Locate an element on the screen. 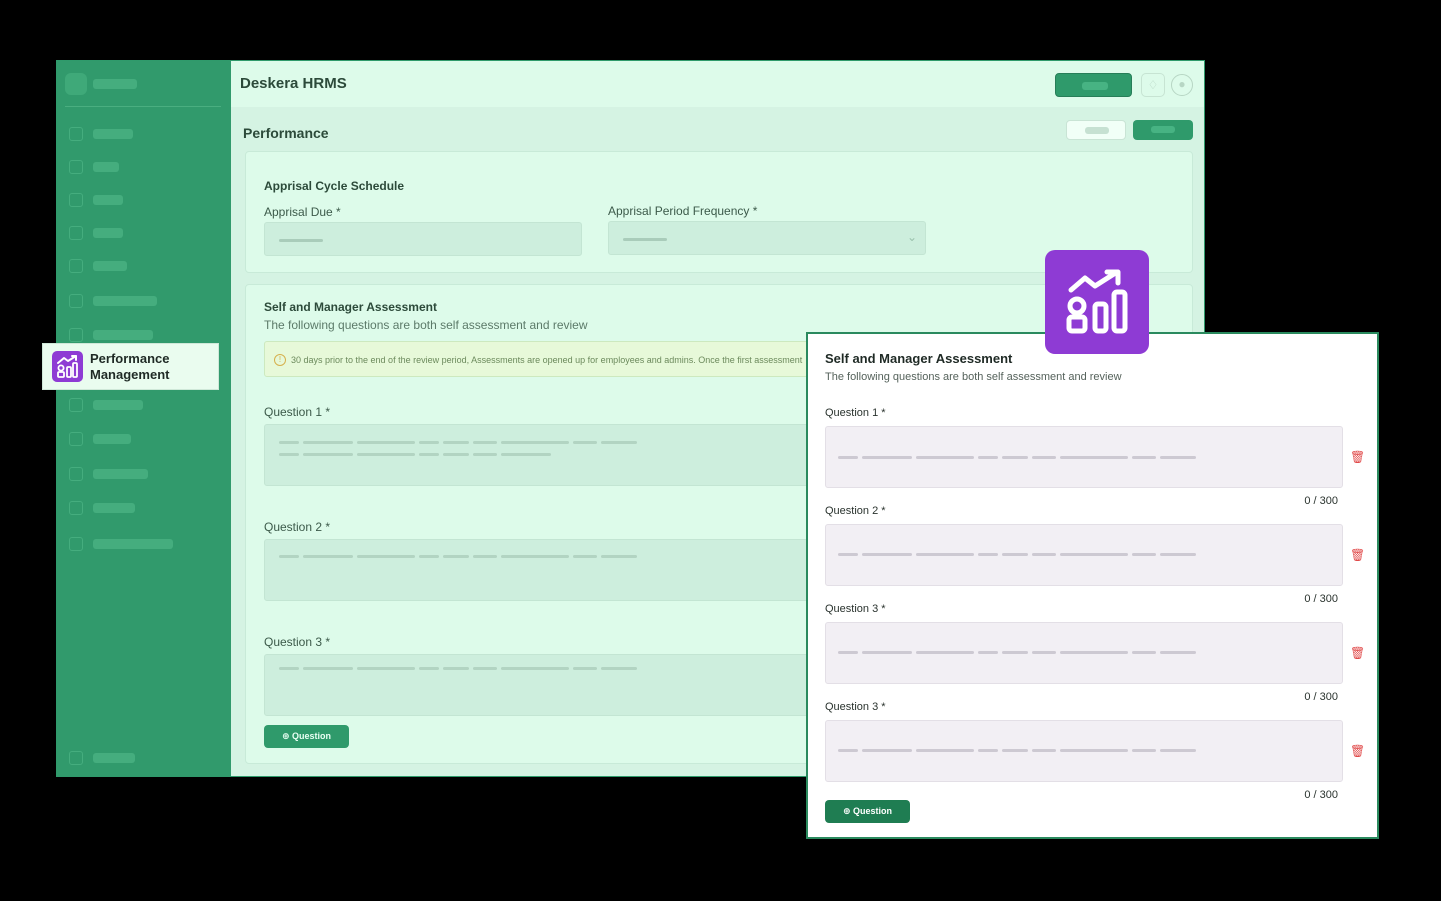 This screenshot has width=1441, height=901. page-title: Performance is located at coordinates (286, 133).